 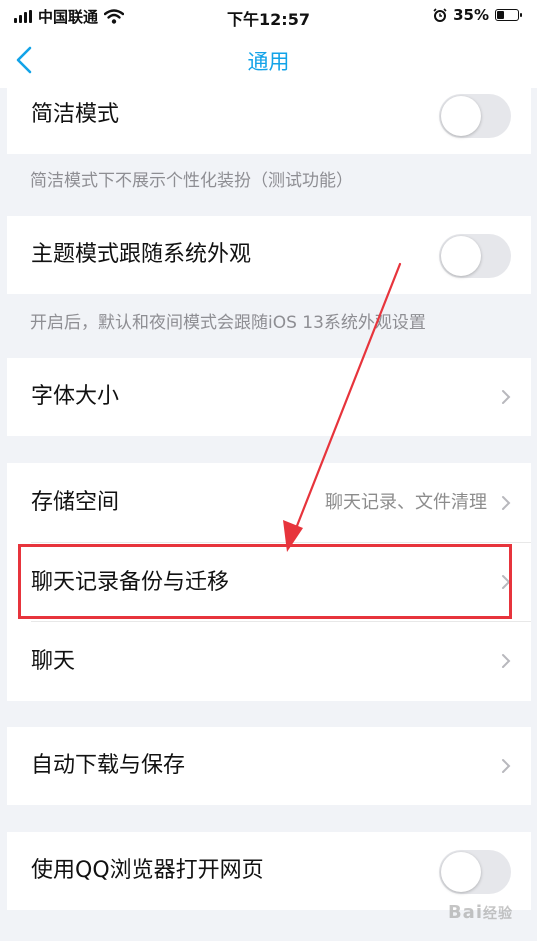 I want to click on group-theme-follow: 主题模式跟随系统外观, so click(x=269, y=255).